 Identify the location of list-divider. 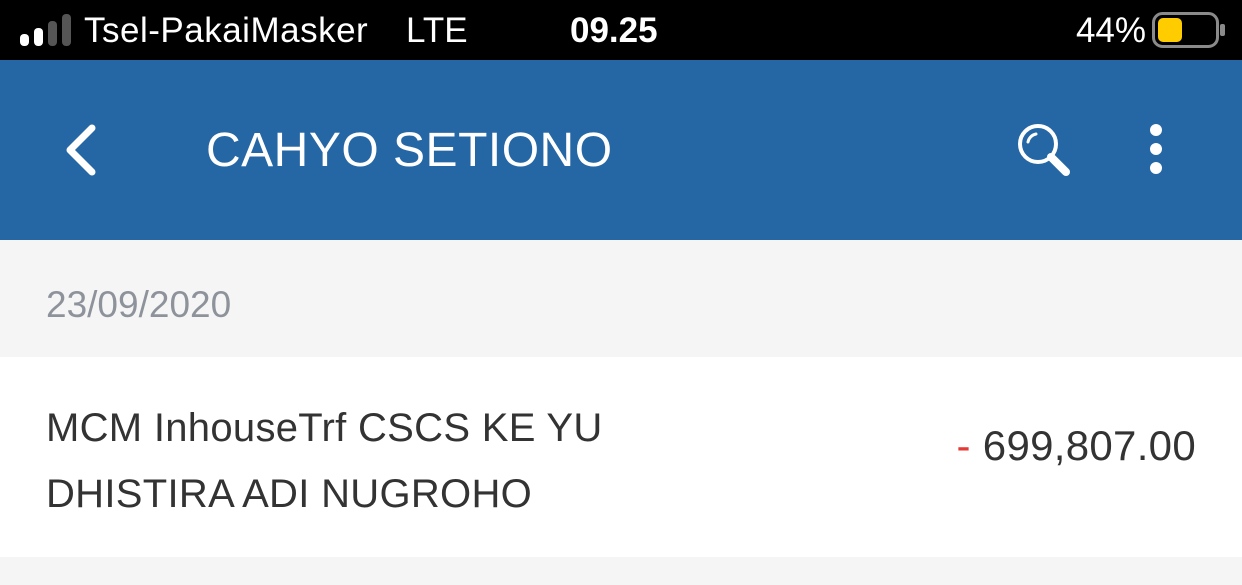
(621, 571).